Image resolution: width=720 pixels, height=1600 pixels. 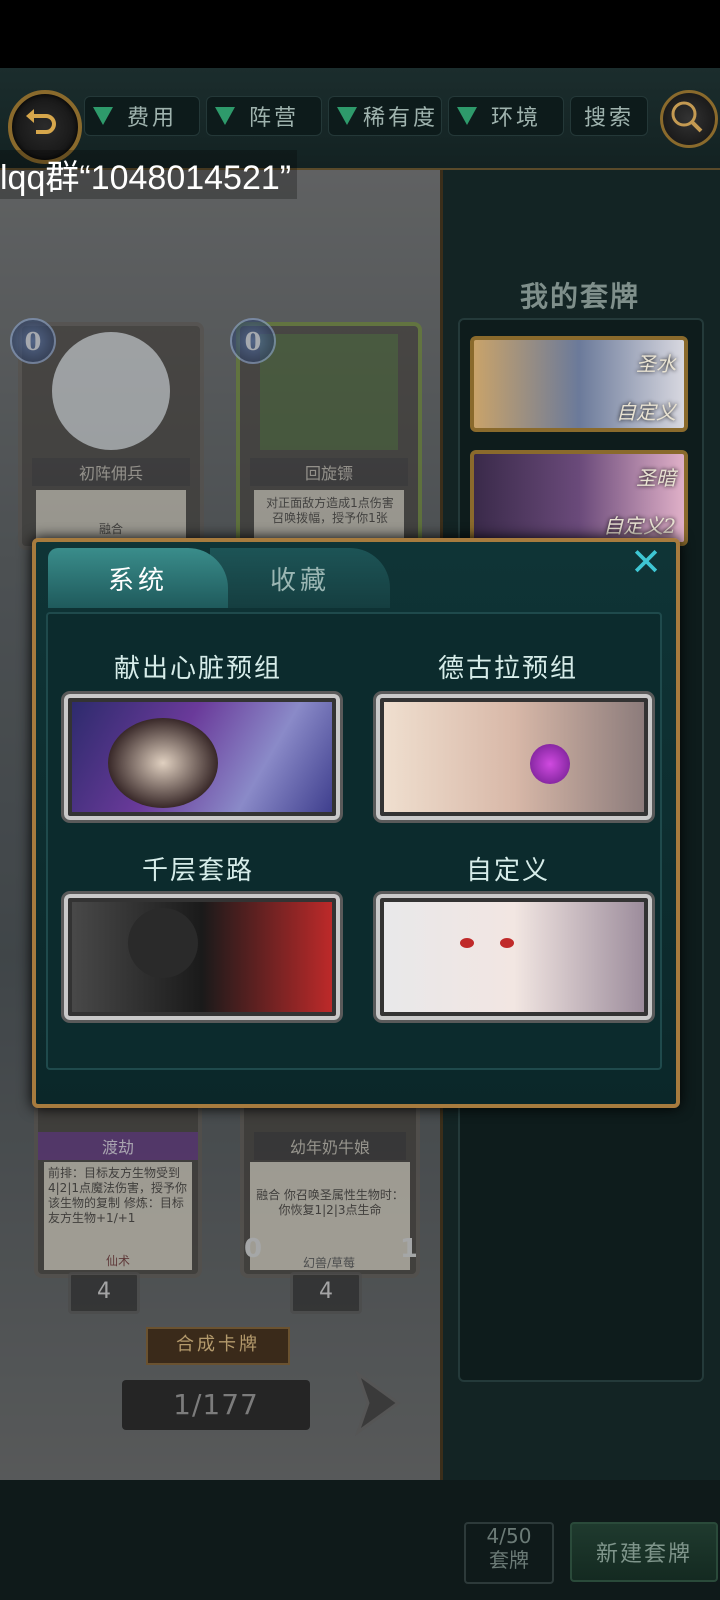 What do you see at coordinates (579, 384) in the screenshot?
I see `deck-item: 圣水 自定义` at bounding box center [579, 384].